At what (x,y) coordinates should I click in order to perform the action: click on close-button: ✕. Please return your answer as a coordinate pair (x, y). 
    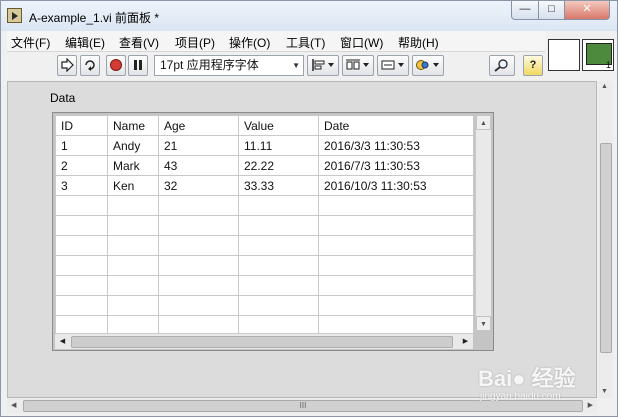
    Looking at the image, I should click on (587, 10).